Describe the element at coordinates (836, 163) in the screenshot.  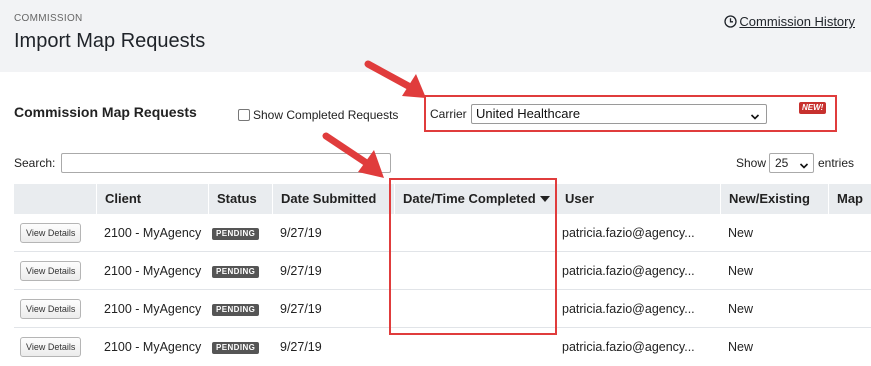
I see `entries-suffix-label: entries` at that location.